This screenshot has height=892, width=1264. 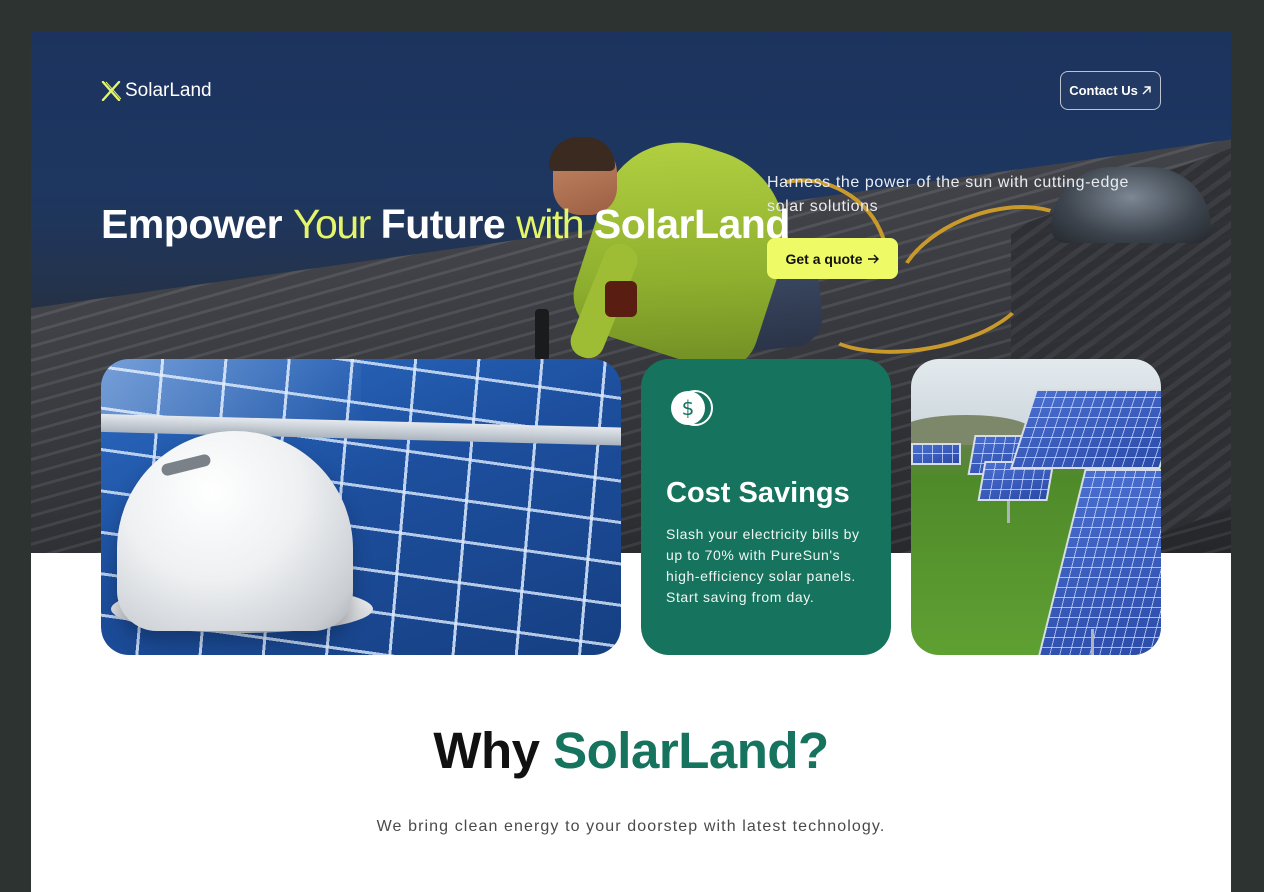 I want to click on headline-accent-with: with, so click(x=550, y=224).